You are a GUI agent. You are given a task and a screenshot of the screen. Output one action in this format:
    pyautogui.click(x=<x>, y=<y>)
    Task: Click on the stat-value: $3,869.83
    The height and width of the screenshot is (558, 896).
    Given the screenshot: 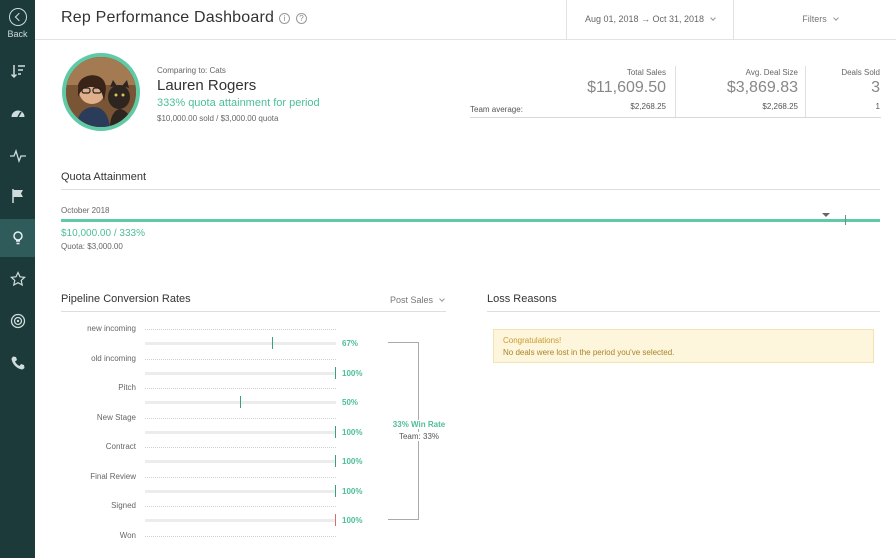 What is the action you would take?
    pyautogui.click(x=762, y=87)
    